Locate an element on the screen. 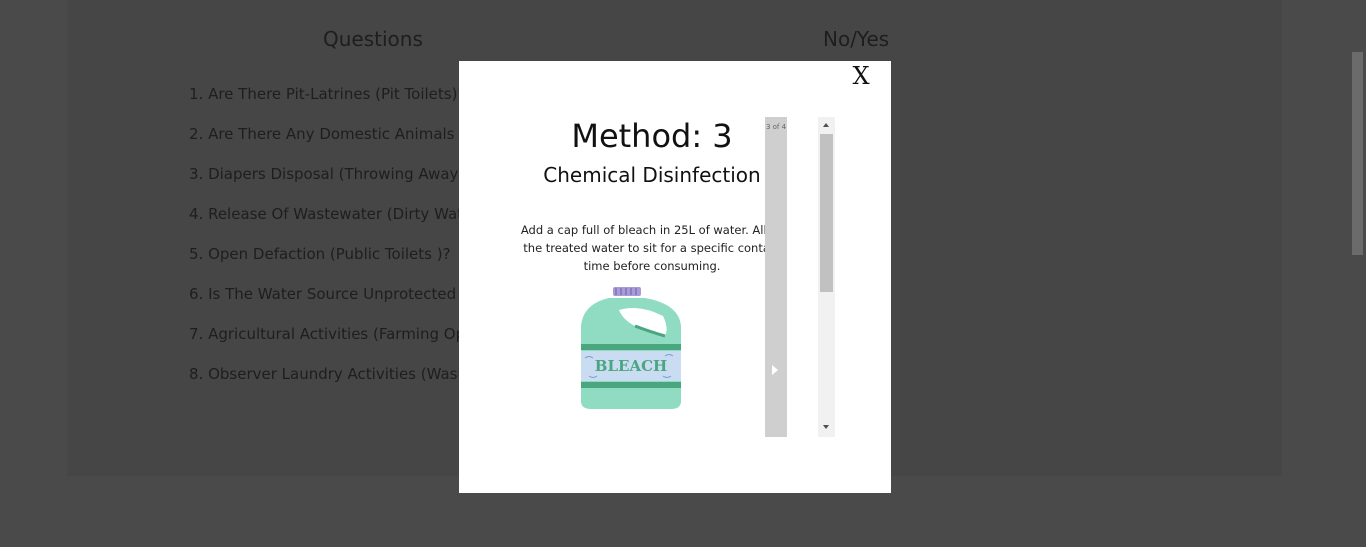  bleach-label: BLEACH is located at coordinates (631, 366).